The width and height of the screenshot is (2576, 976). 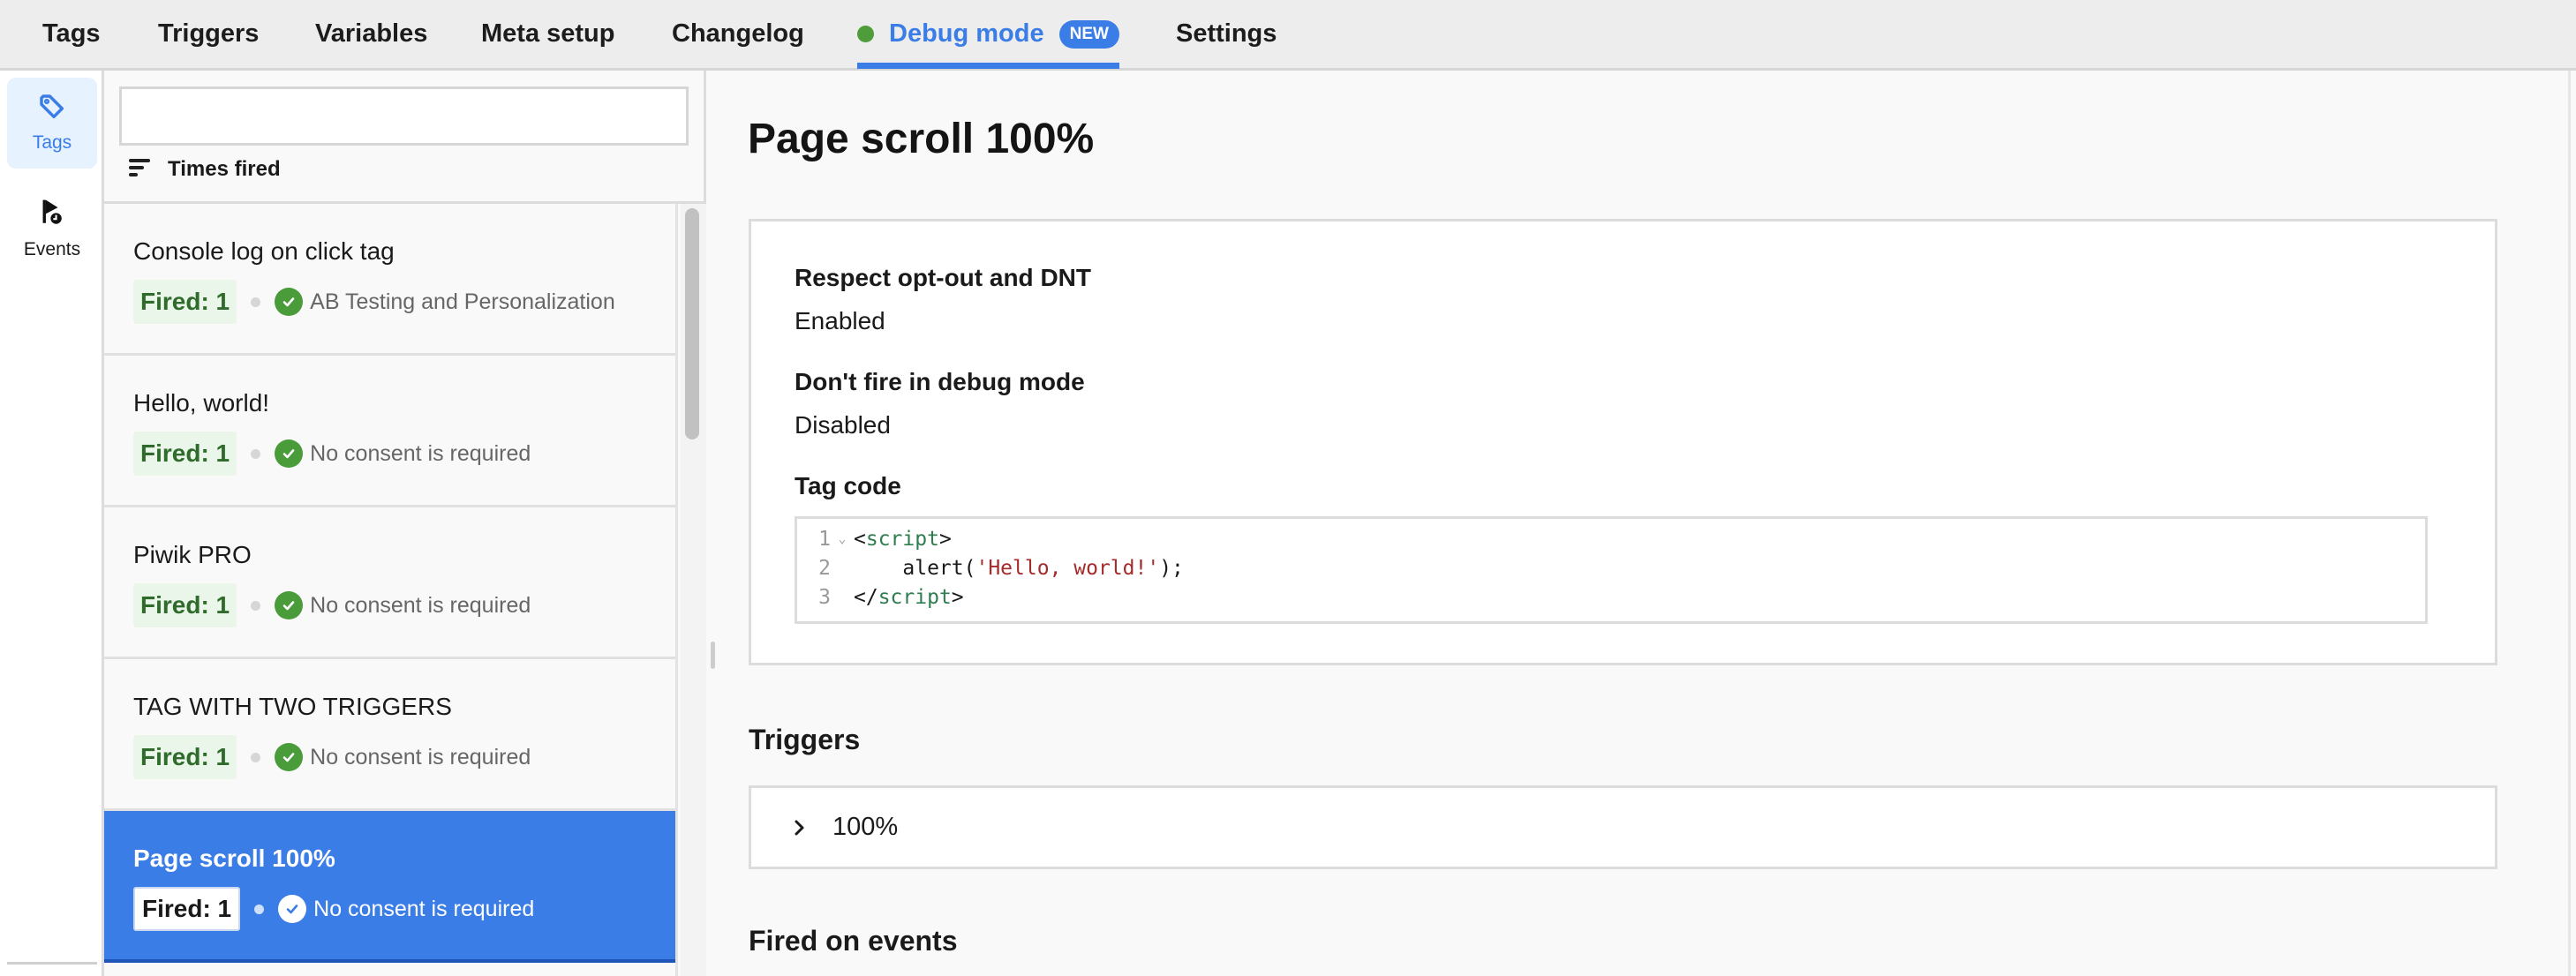 I want to click on tag-name: TAG WITH TWO TRIGGERS, so click(x=292, y=706).